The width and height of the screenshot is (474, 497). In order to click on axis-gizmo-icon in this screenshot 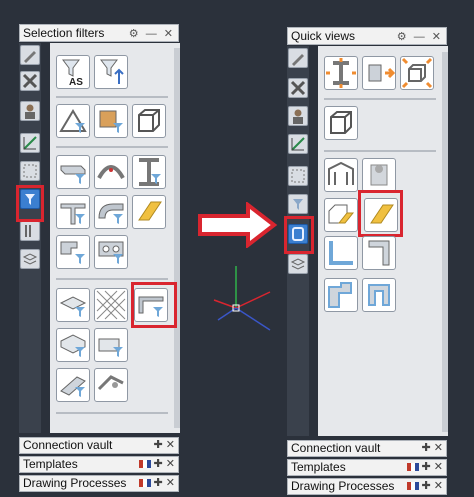, I will do `click(242, 298)`.